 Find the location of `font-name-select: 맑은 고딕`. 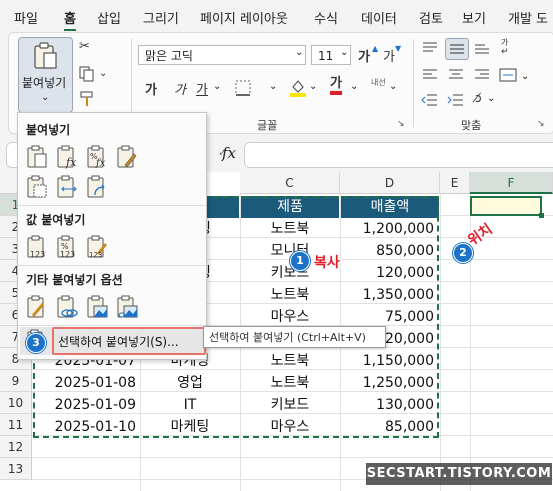

font-name-select: 맑은 고딕 is located at coordinates (222, 55).